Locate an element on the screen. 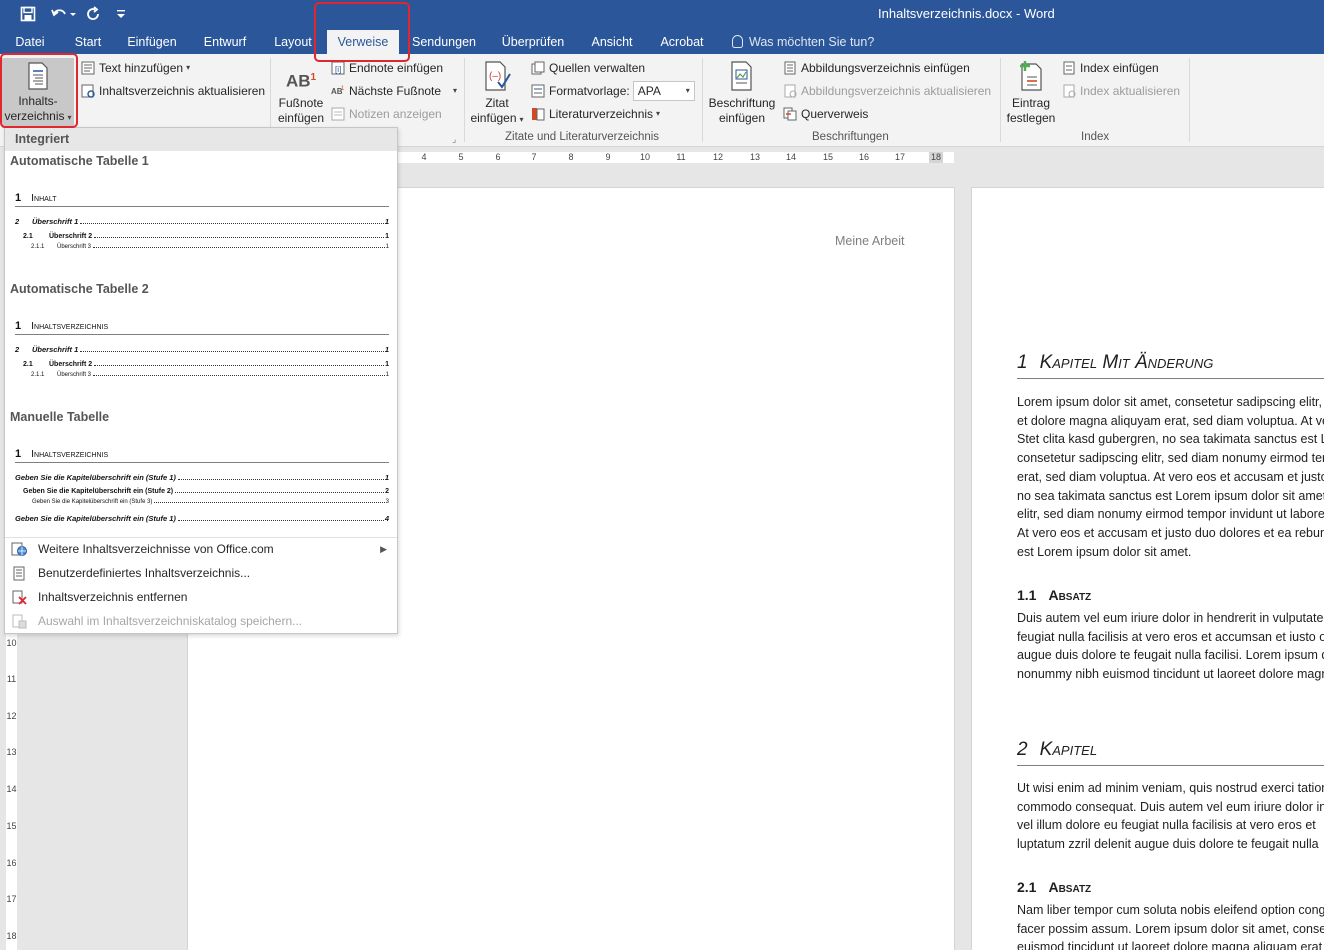 The image size is (1324, 950). insert-figure-index-button: Abbildungsverzeichnis einfügen is located at coordinates (876, 68).